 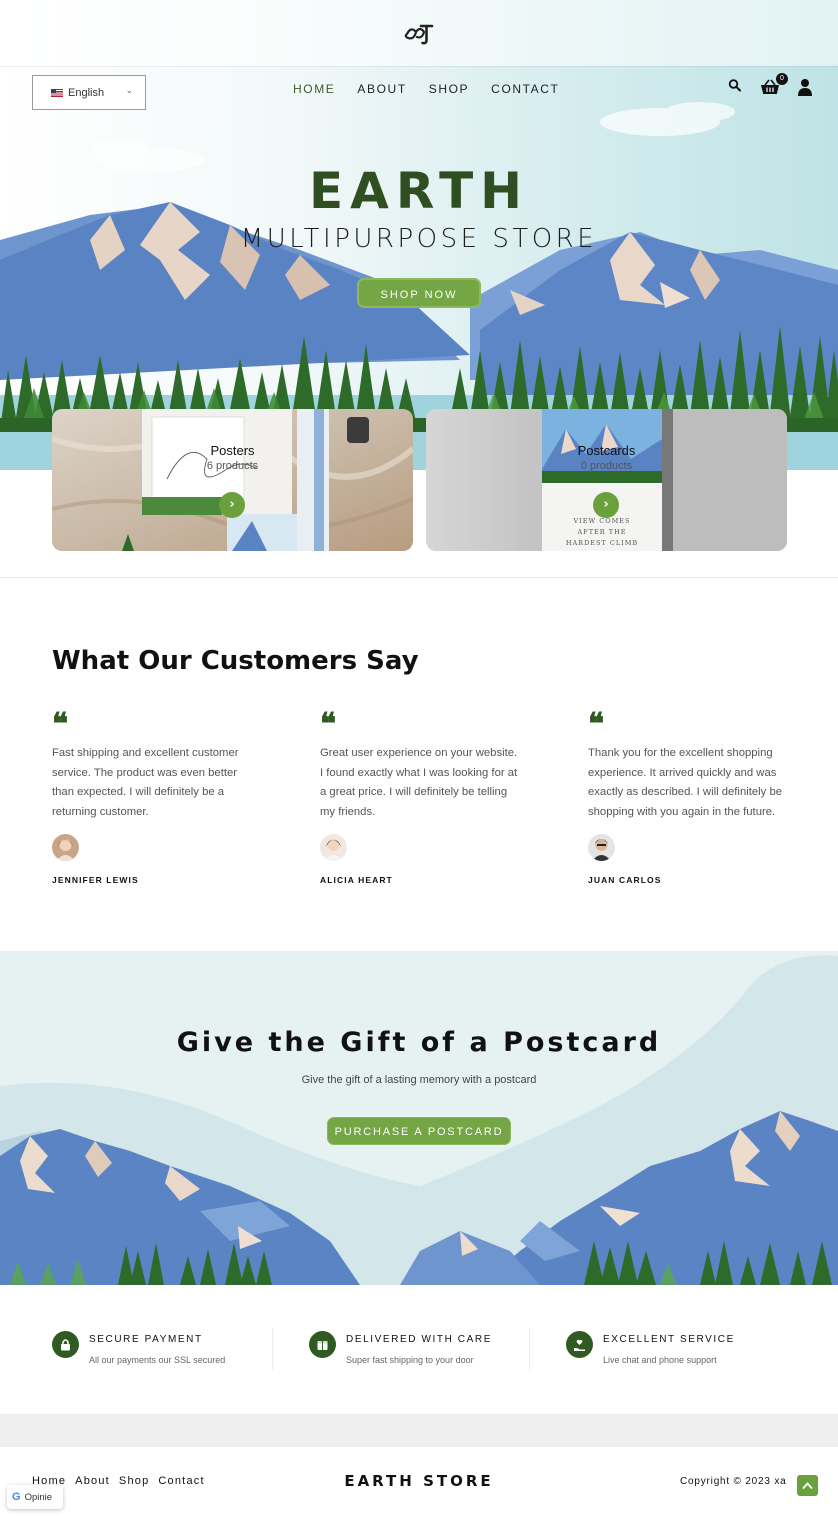 I want to click on scroll-to-top-button, so click(x=807, y=1485).